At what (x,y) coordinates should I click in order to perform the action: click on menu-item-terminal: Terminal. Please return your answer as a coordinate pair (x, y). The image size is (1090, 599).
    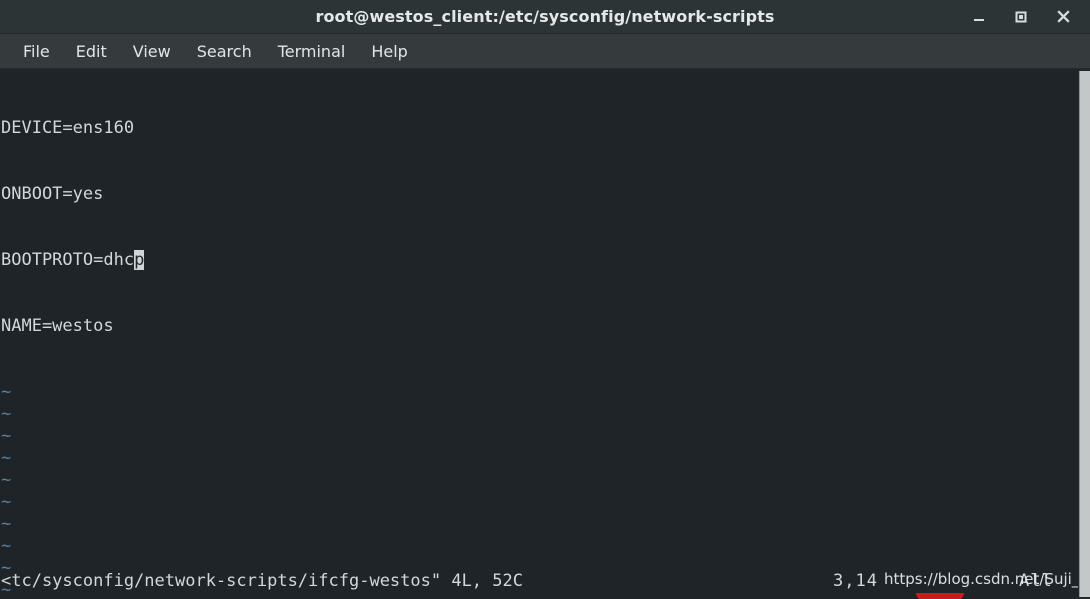
    Looking at the image, I should click on (312, 51).